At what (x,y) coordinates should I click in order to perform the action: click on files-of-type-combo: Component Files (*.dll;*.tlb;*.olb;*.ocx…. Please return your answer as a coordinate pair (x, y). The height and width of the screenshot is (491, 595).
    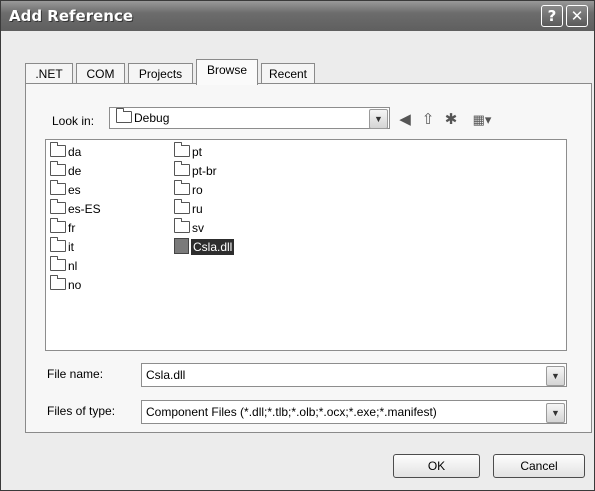
    Looking at the image, I should click on (354, 412).